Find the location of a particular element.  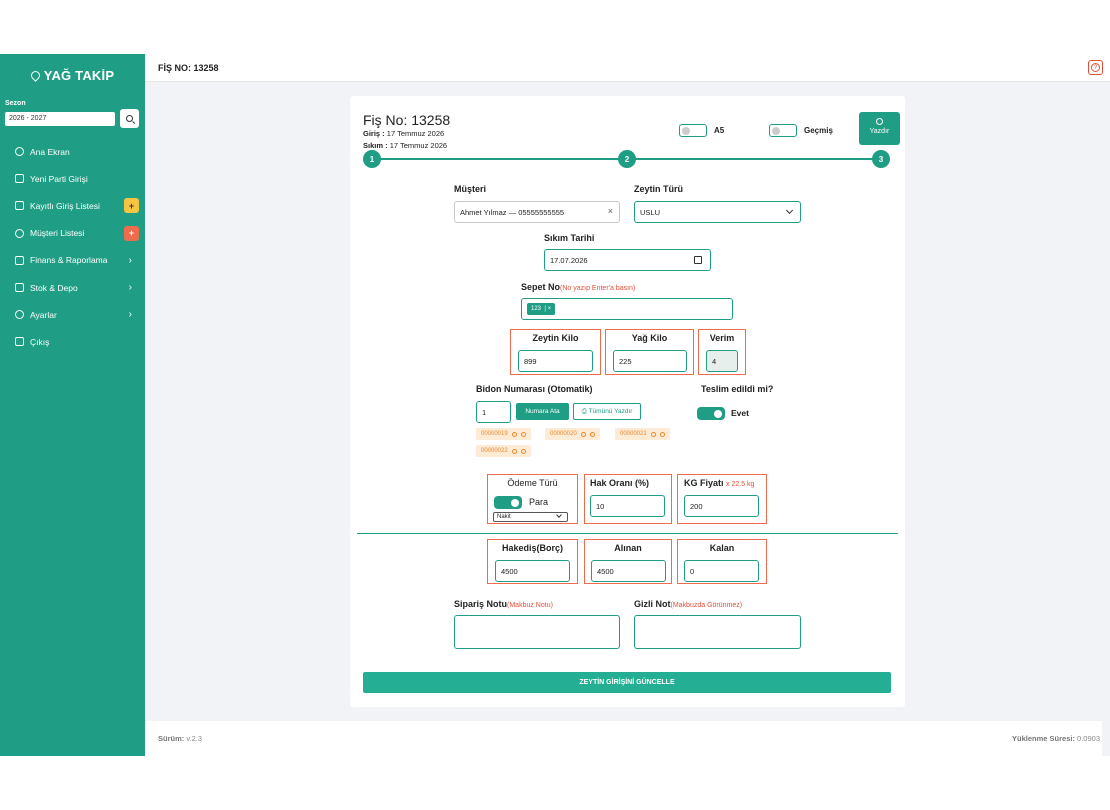

oil-drop-icon is located at coordinates (35, 75).